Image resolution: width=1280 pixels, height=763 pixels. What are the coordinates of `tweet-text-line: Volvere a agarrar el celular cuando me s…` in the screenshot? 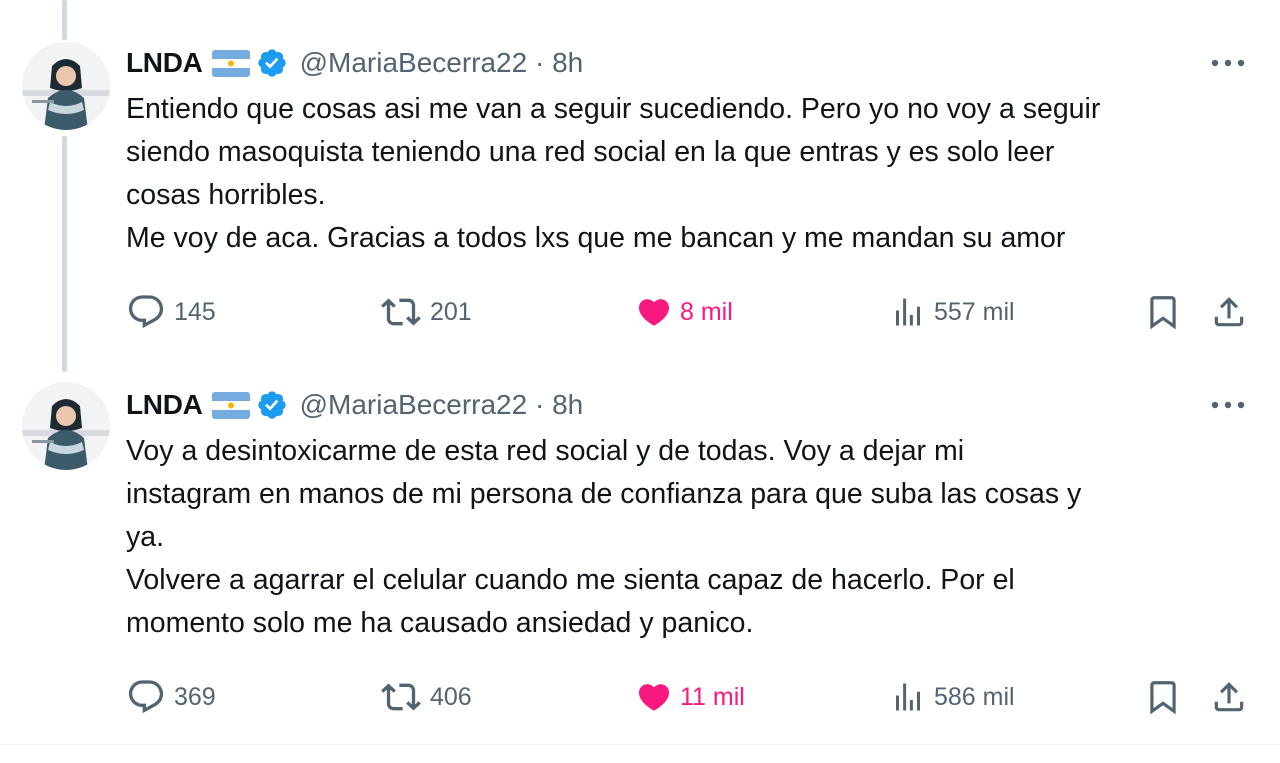 It's located at (570, 580).